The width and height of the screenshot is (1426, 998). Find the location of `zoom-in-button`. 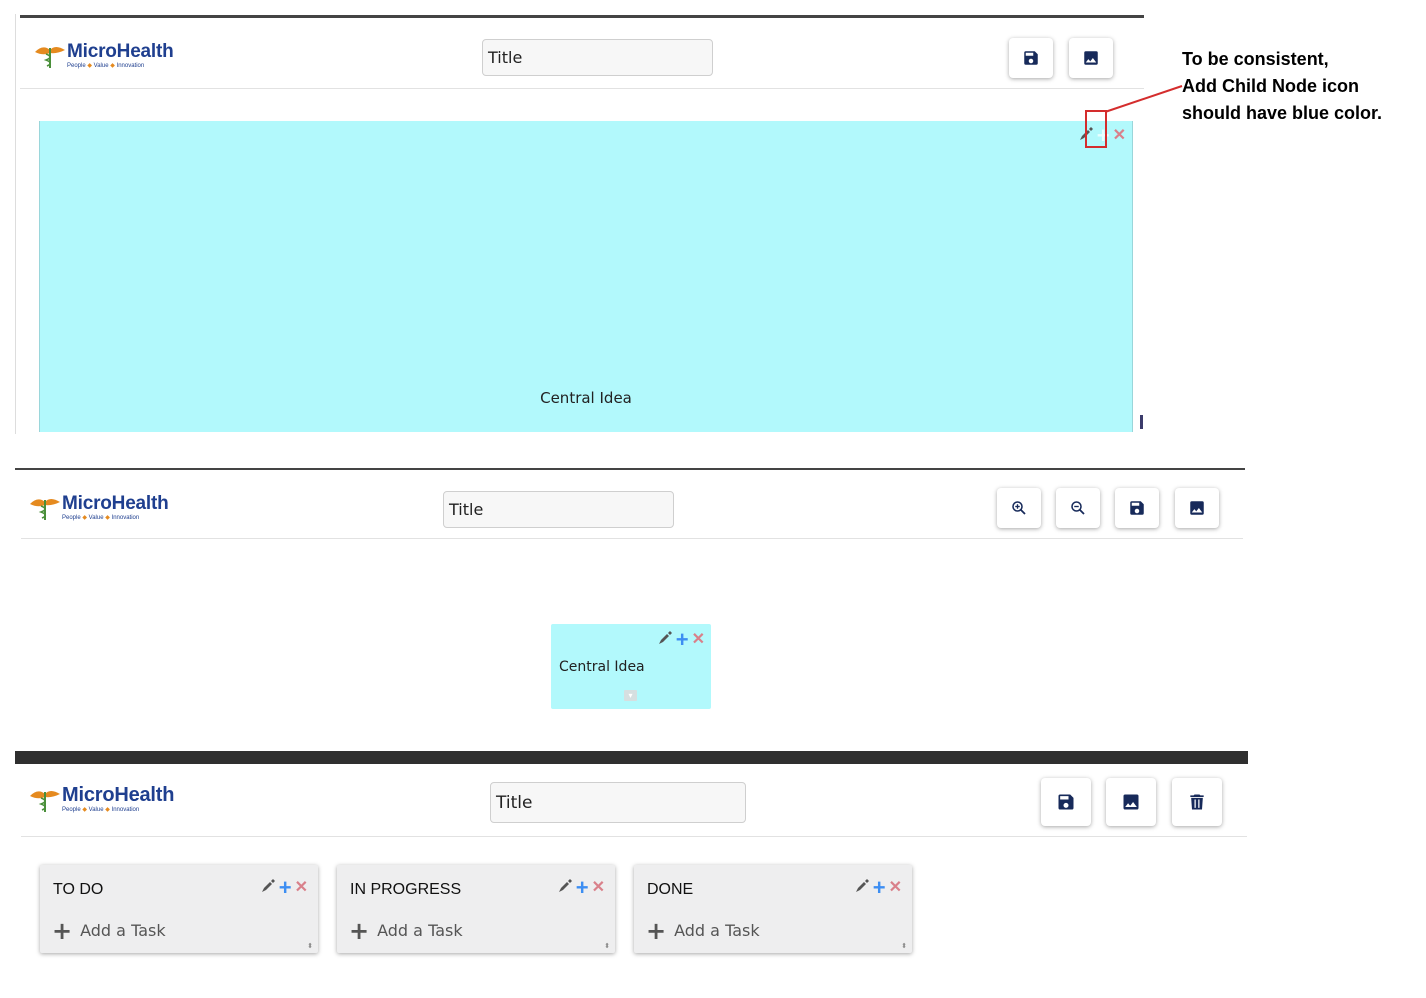

zoom-in-button is located at coordinates (1019, 508).